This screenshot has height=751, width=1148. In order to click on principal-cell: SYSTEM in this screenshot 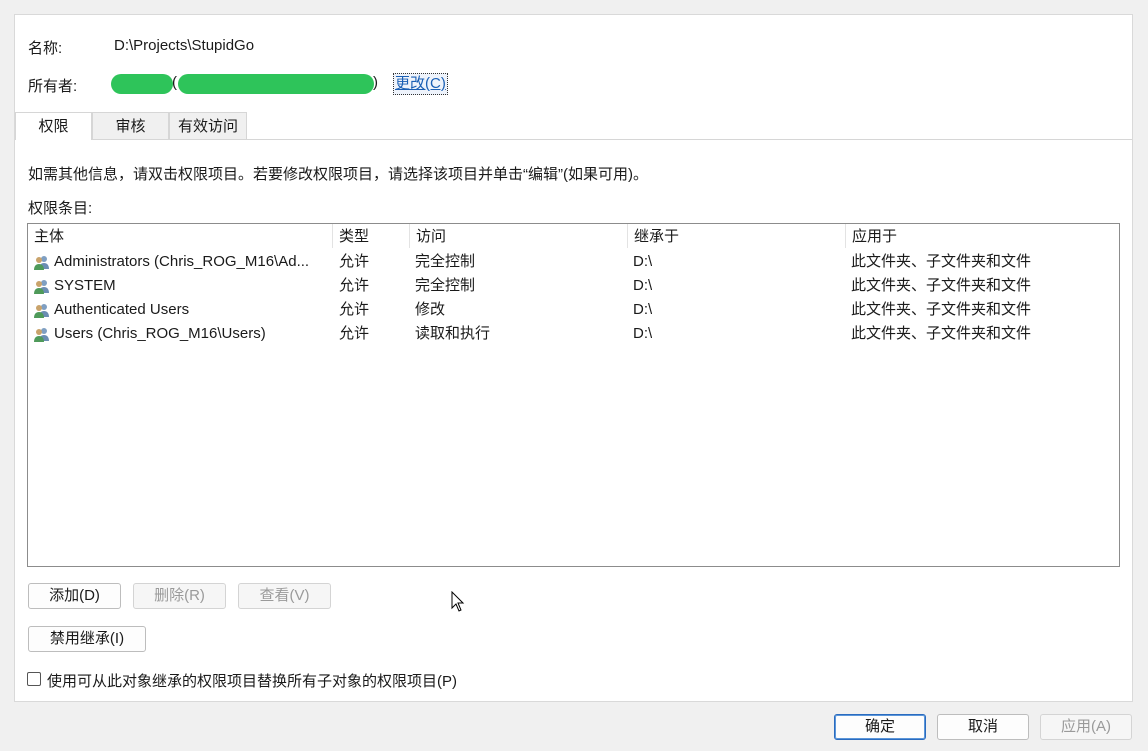, I will do `click(85, 285)`.